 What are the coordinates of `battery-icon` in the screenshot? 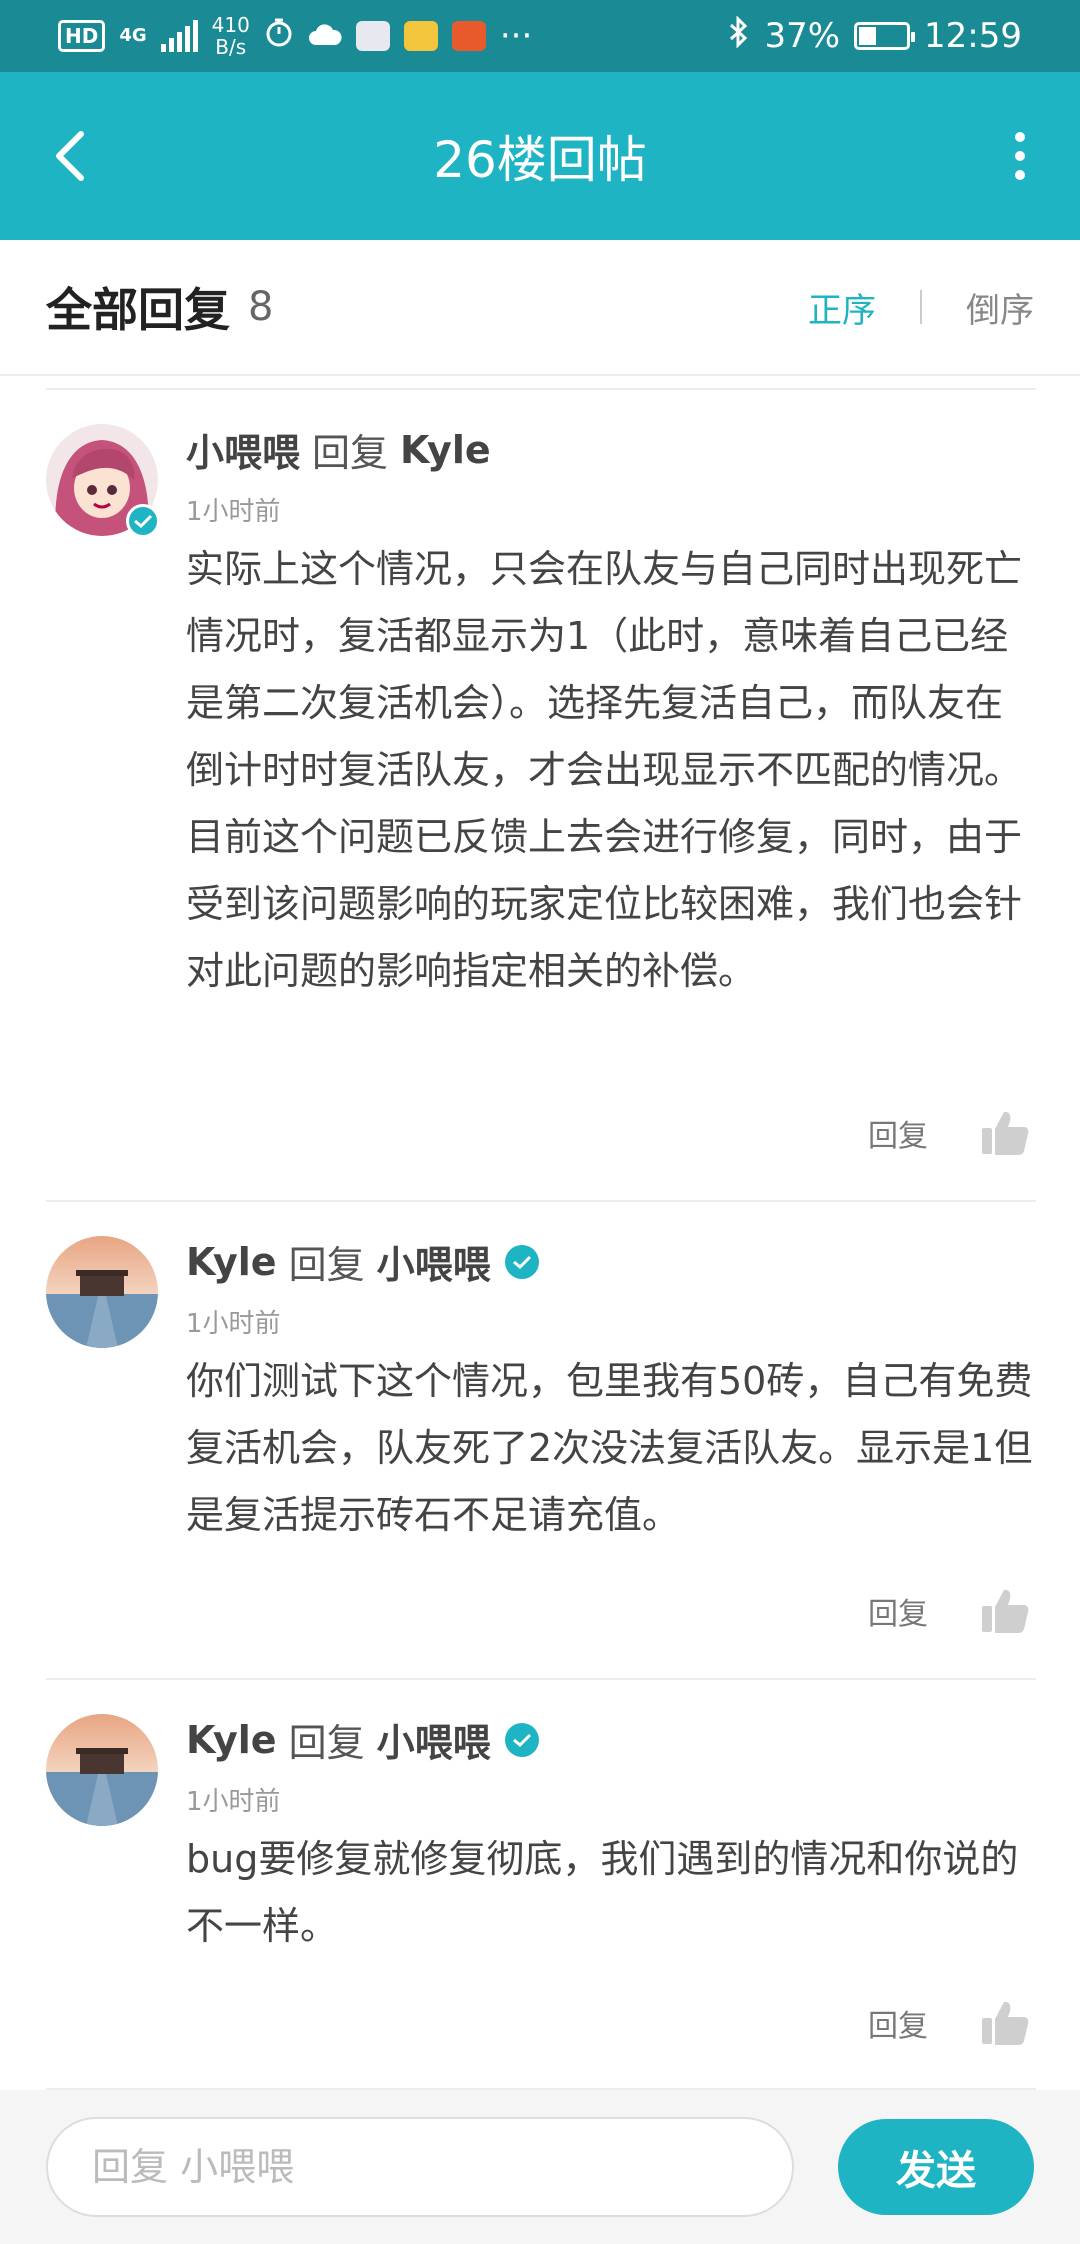 It's located at (885, 36).